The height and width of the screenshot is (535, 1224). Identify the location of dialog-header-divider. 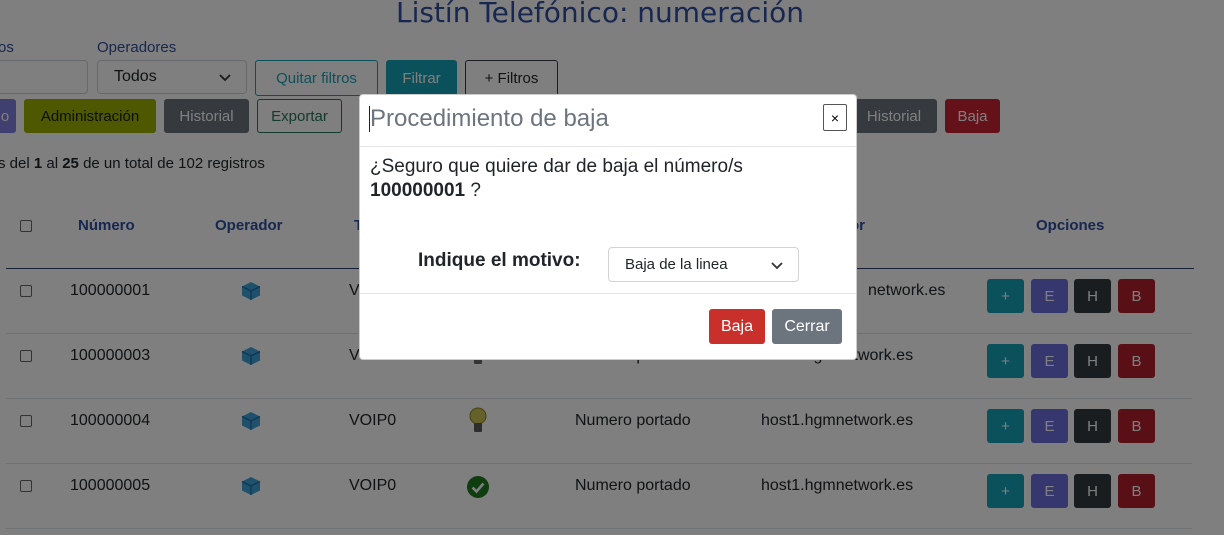
(608, 146).